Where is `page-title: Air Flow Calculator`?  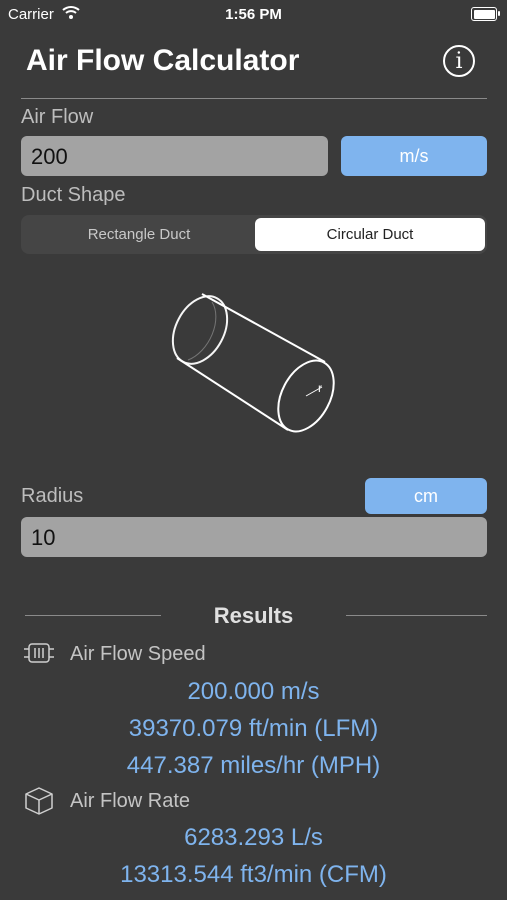
page-title: Air Flow Calculator is located at coordinates (163, 60).